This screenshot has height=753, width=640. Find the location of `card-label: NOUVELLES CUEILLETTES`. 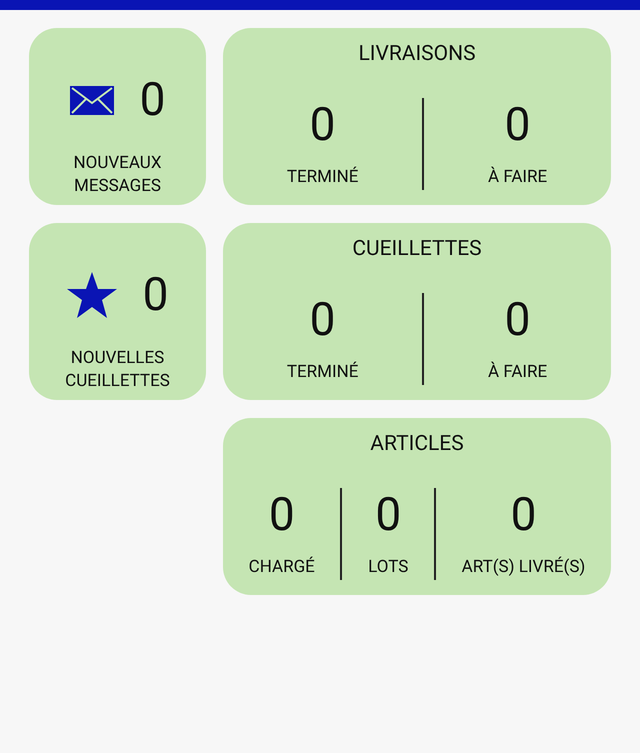

card-label: NOUVELLES CUEILLETTES is located at coordinates (117, 370).